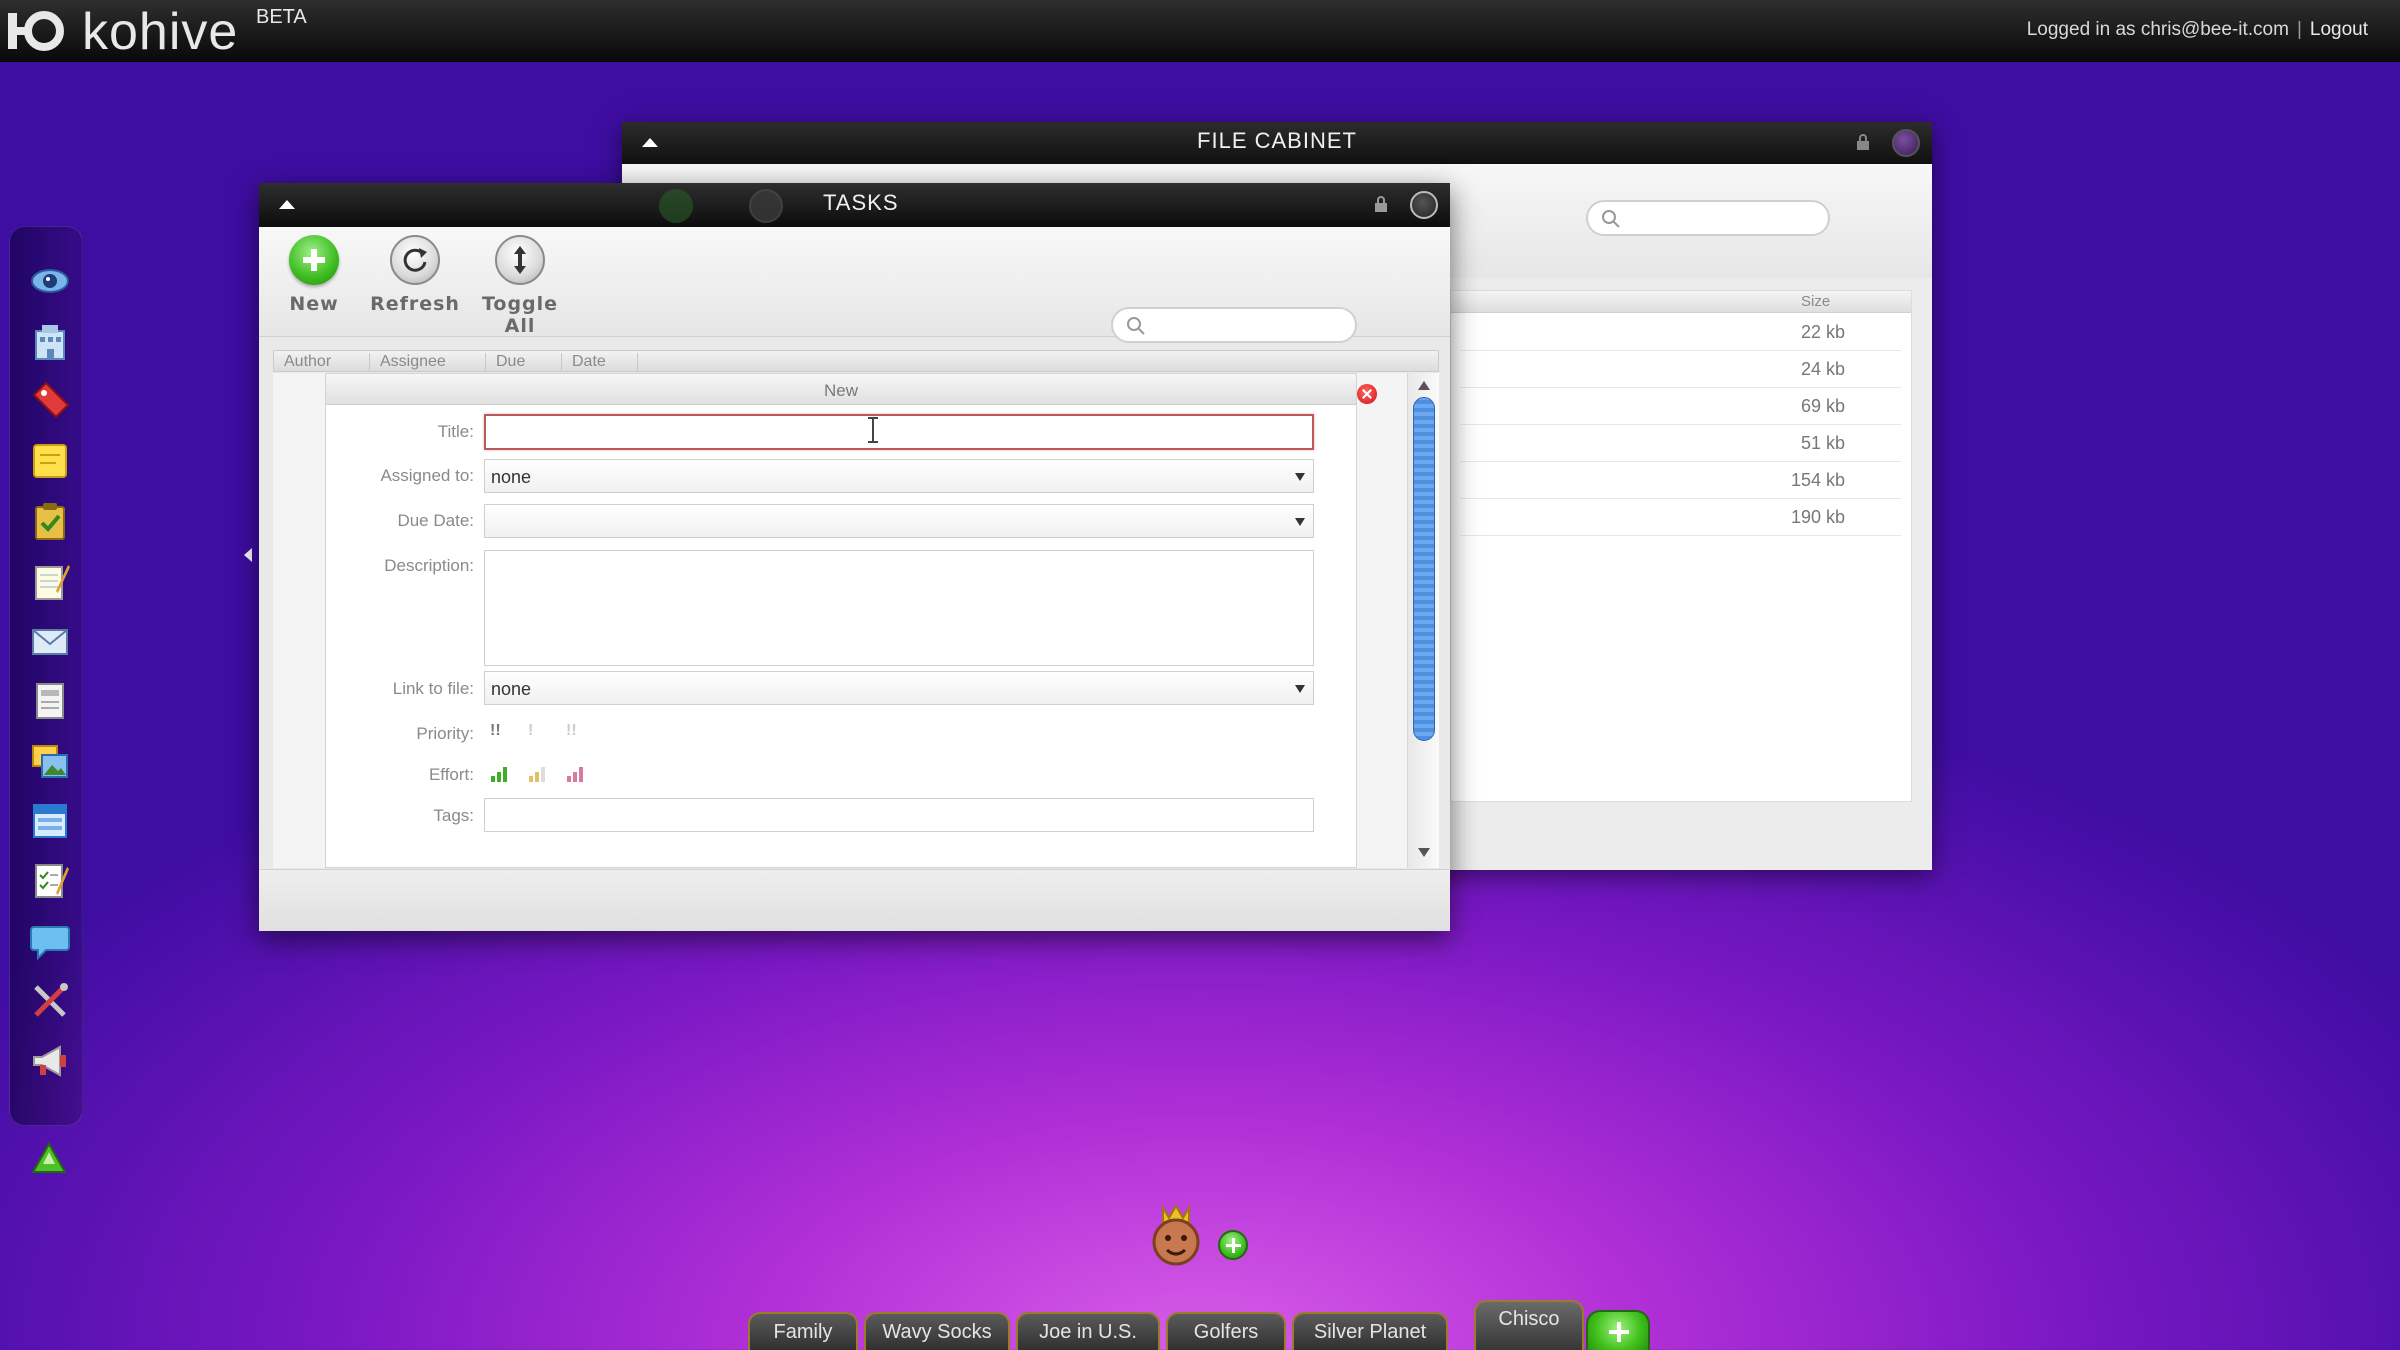  I want to click on hive-tab-silver-planet: Silver Planet, so click(1370, 1331).